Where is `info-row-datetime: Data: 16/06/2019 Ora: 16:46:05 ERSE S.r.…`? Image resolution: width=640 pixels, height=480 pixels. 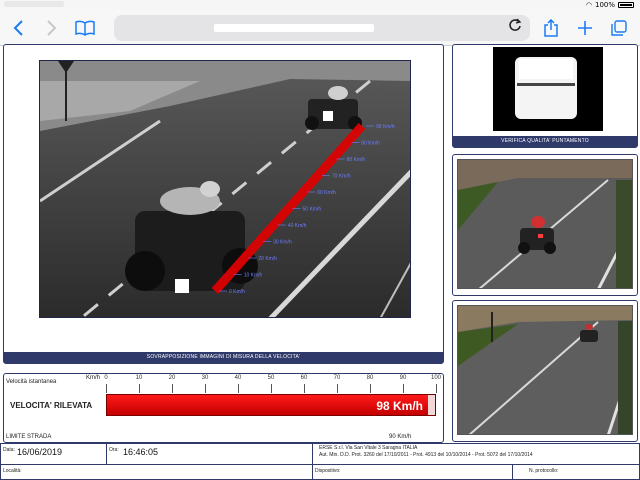 info-row-datetime: Data: 16/06/2019 Ora: 16:46:05 ERSE S.r.… is located at coordinates (320, 454).